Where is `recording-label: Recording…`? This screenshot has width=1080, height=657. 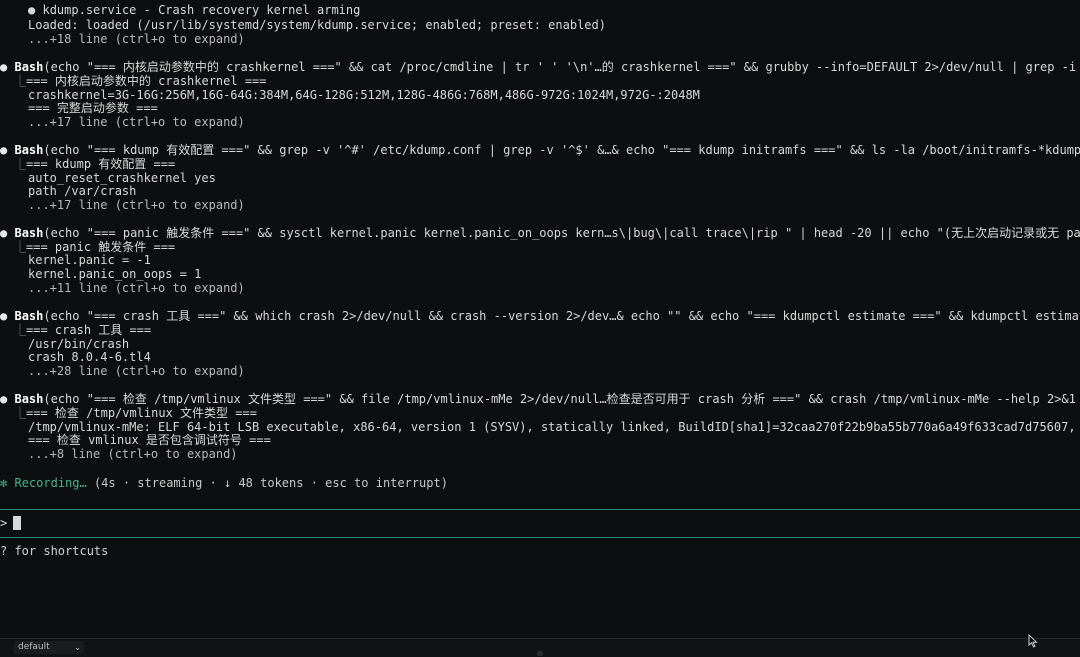 recording-label: Recording… is located at coordinates (50, 483).